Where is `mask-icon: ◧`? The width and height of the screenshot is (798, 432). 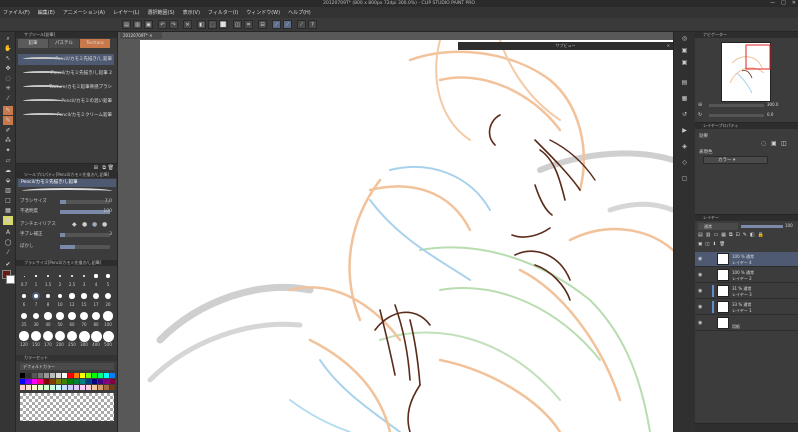
mask-icon: ◧ is located at coordinates (752, 236).